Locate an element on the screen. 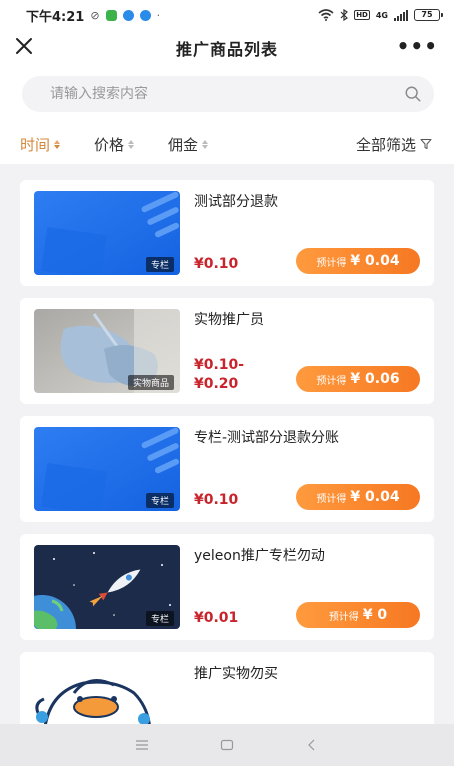  hd-icon: HD is located at coordinates (362, 15).